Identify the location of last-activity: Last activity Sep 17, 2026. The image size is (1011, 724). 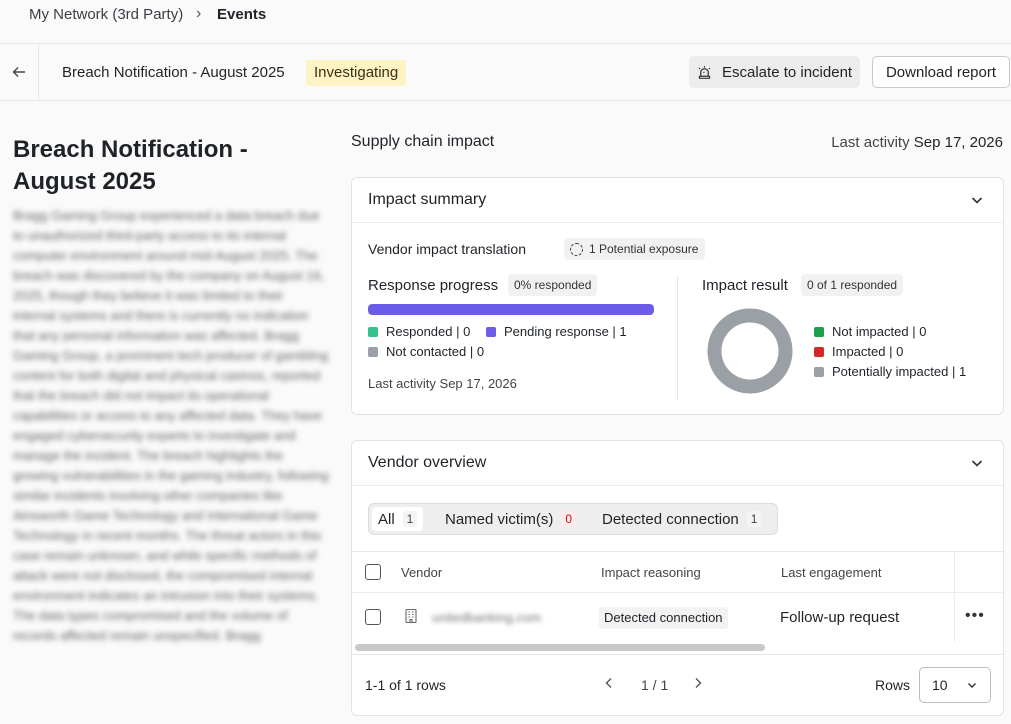
(917, 142).